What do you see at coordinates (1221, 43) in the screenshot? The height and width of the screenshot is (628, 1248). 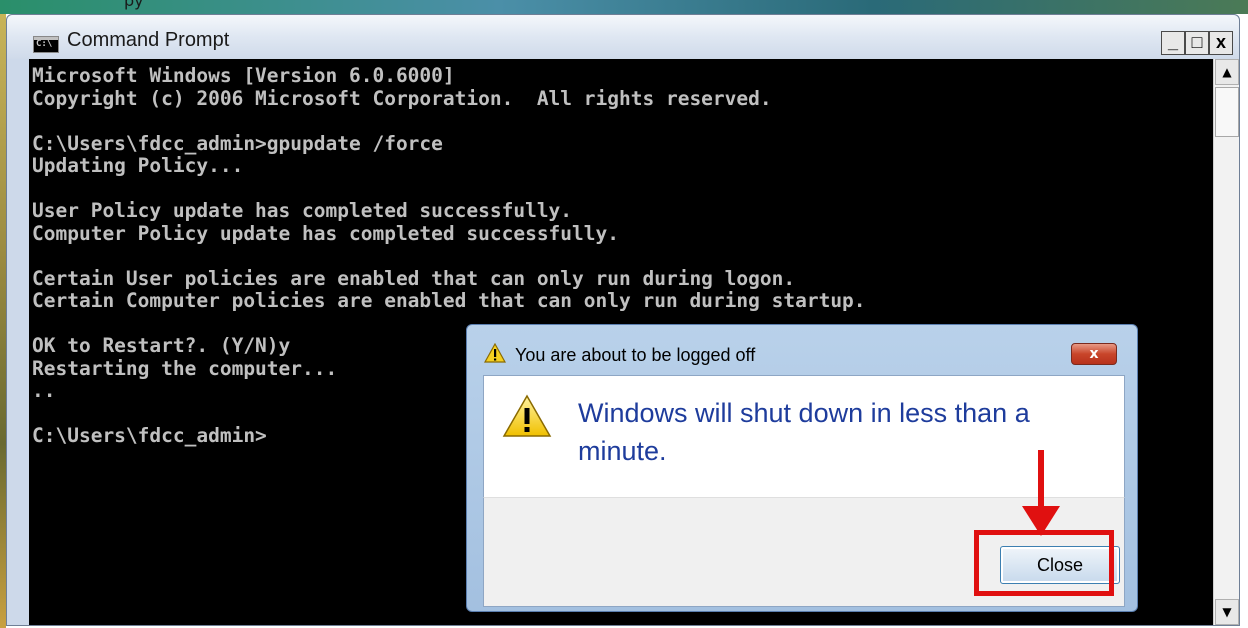 I see `close-button: x` at bounding box center [1221, 43].